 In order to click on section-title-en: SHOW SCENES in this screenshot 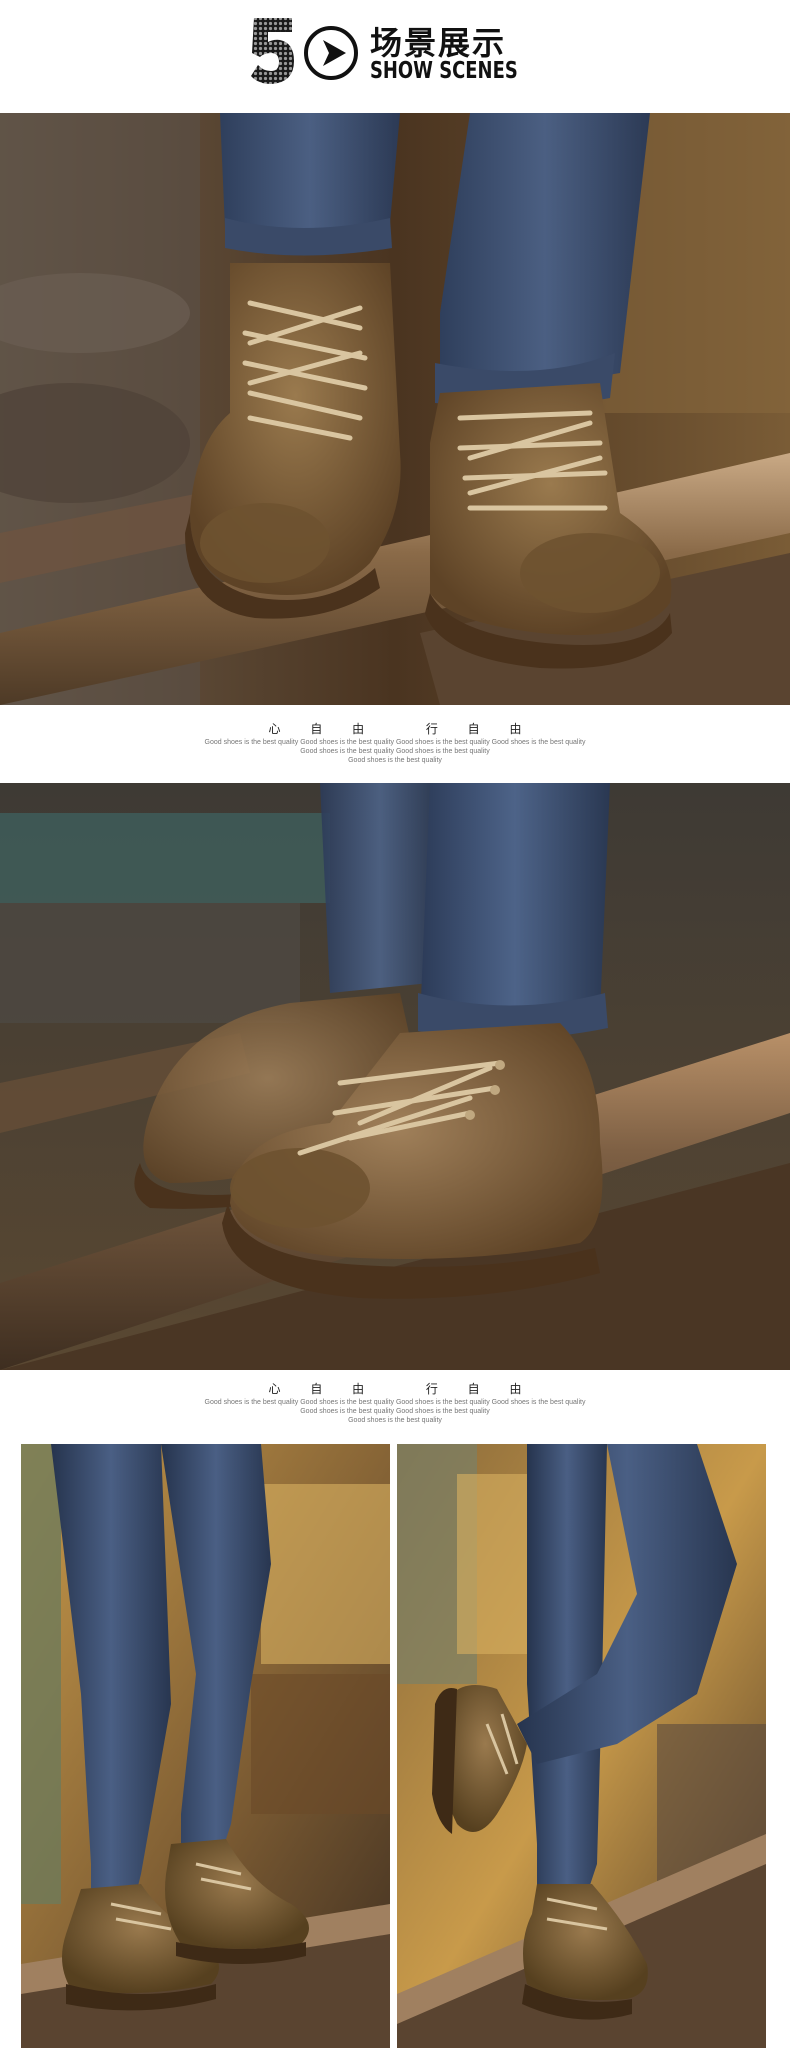, I will do `click(444, 71)`.